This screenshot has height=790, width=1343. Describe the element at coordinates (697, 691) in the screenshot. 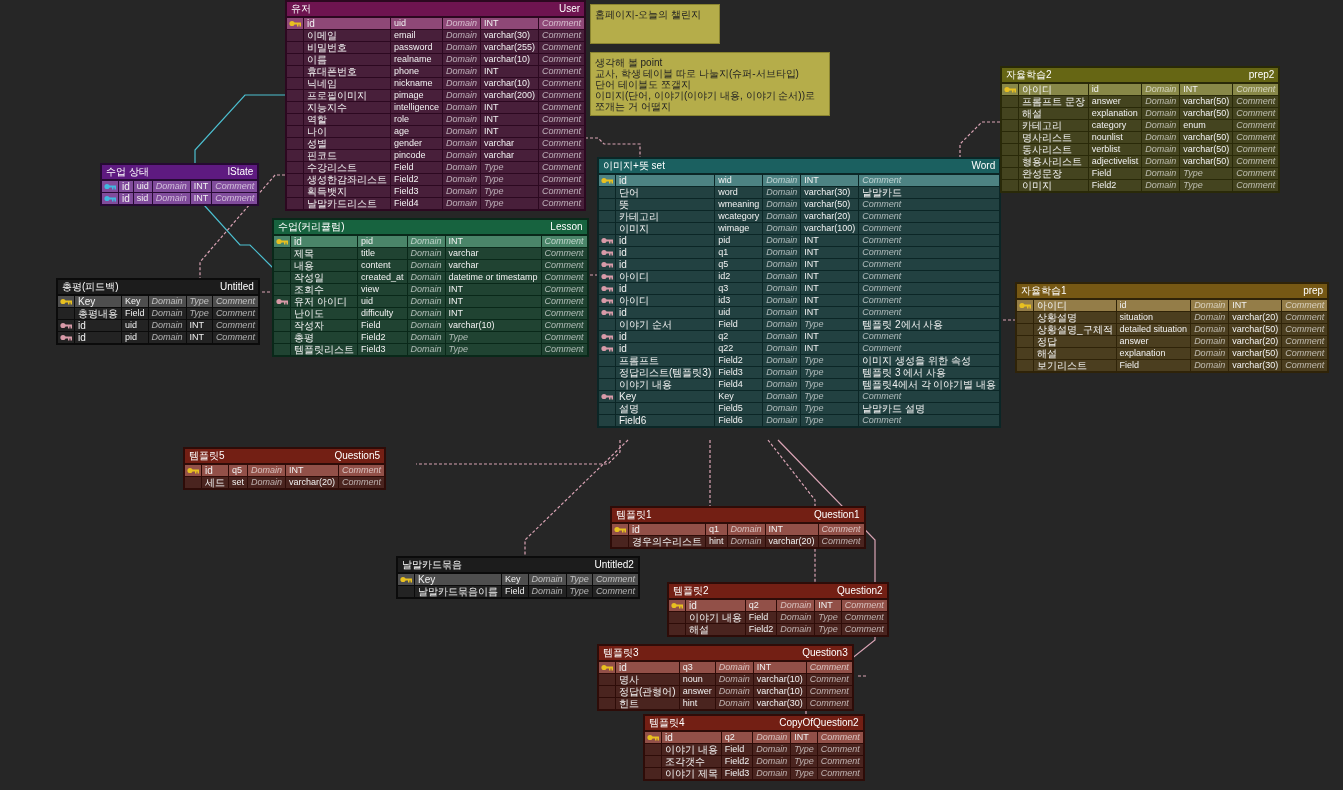

I see `table-cell: answer` at that location.